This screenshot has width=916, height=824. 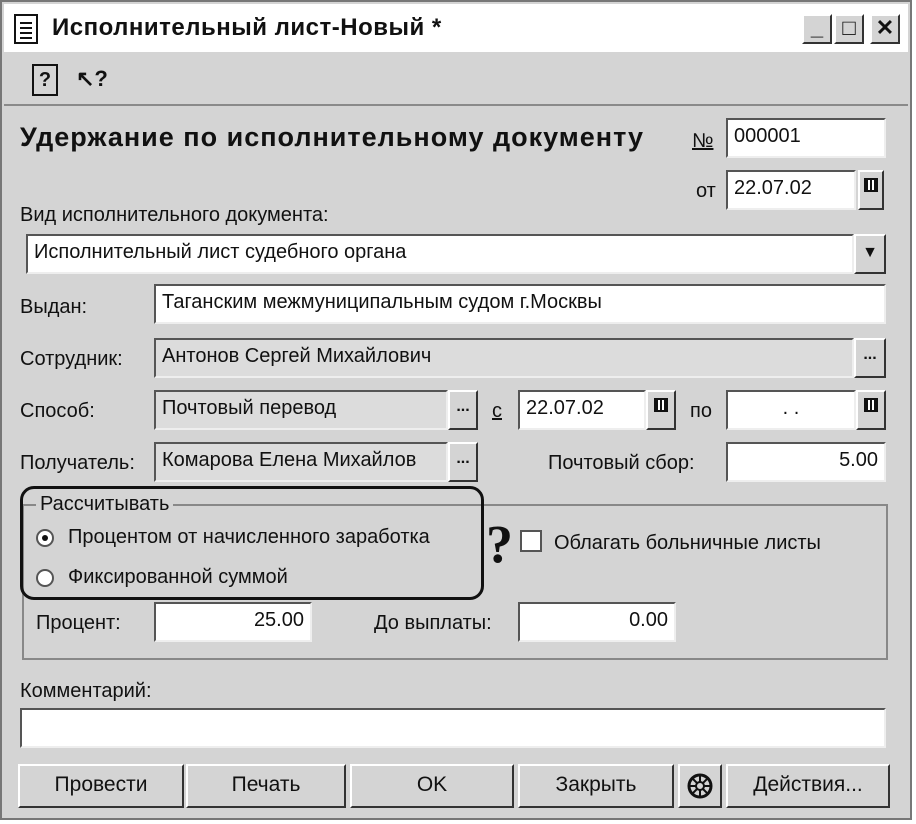 What do you see at coordinates (178, 577) in the screenshot?
I see `fixed-option-label: Фиксированной суммой` at bounding box center [178, 577].